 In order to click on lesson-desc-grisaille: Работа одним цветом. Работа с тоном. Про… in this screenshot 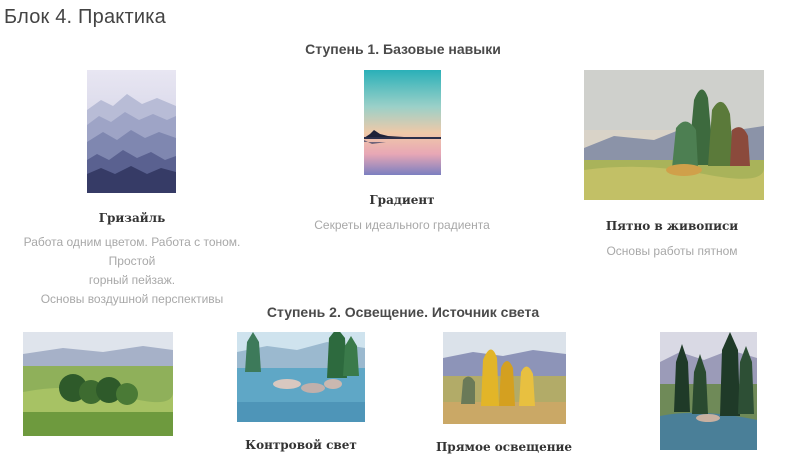, I will do `click(132, 271)`.